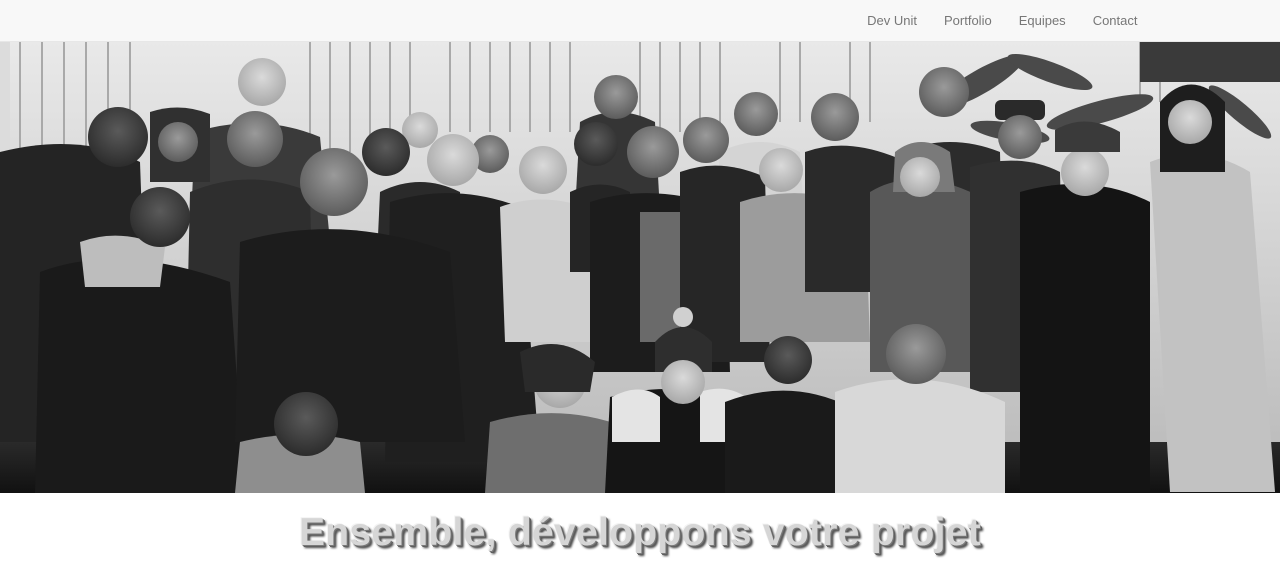 This screenshot has height=569, width=1280. I want to click on nav-link-contact: Contact, so click(1115, 21).